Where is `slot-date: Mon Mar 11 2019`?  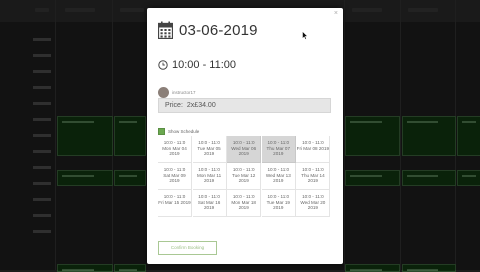 slot-date: Mon Mar 11 2019 is located at coordinates (209, 178).